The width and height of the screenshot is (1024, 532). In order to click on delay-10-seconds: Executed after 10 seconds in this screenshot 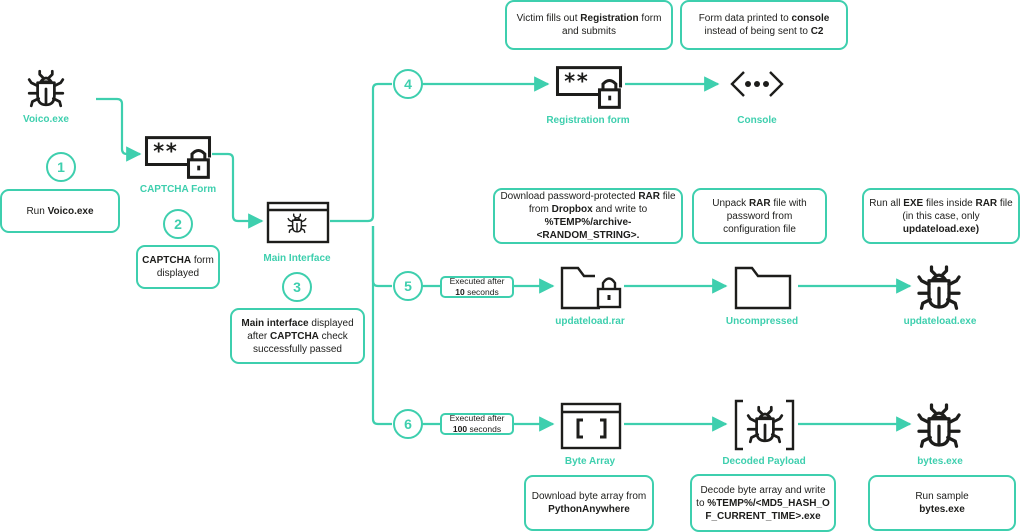, I will do `click(477, 287)`.